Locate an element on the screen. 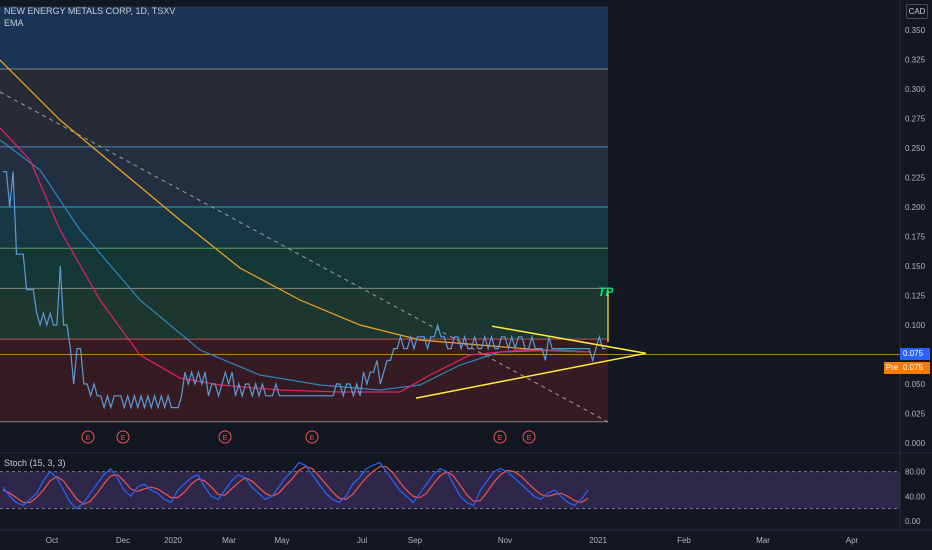 The height and width of the screenshot is (550, 932). price-tick-label: 0.100 is located at coordinates (915, 325).